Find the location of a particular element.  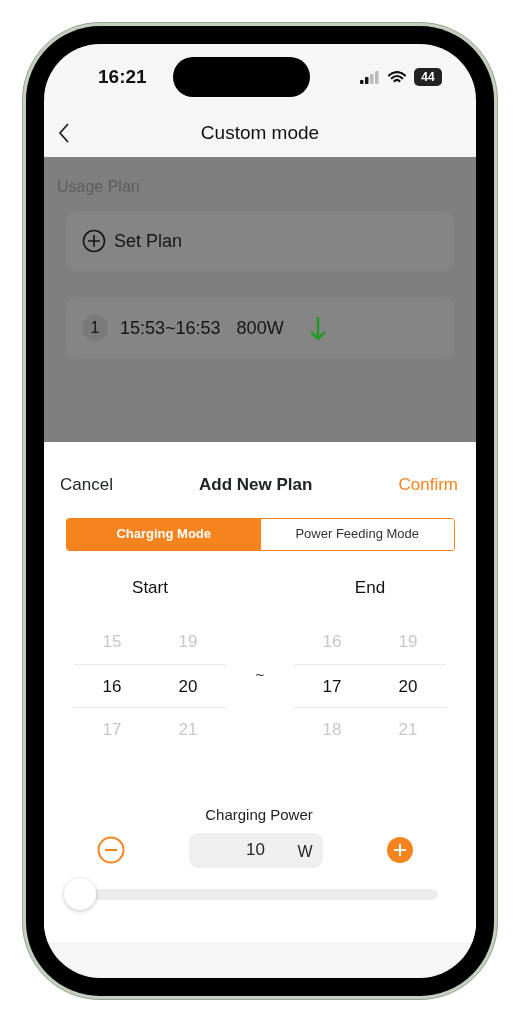

plan-power: 800W is located at coordinates (260, 328).